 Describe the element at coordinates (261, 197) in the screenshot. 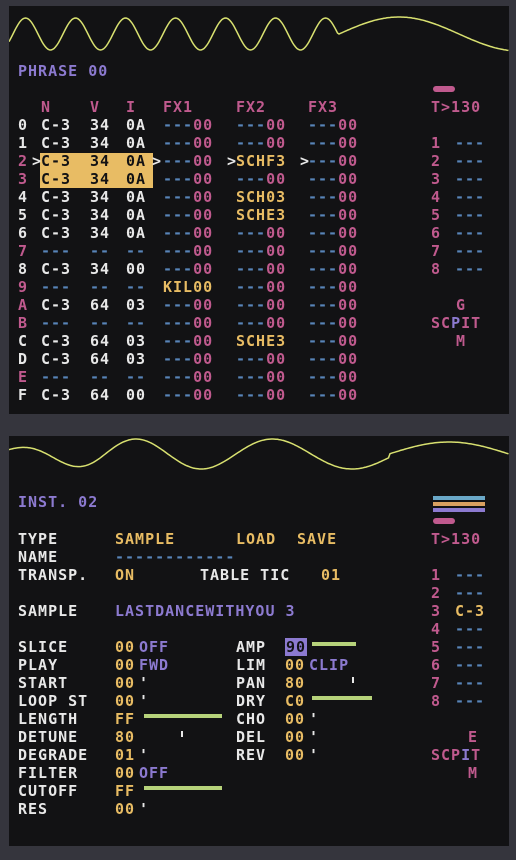

I see `fx2-cell: SCH03` at that location.